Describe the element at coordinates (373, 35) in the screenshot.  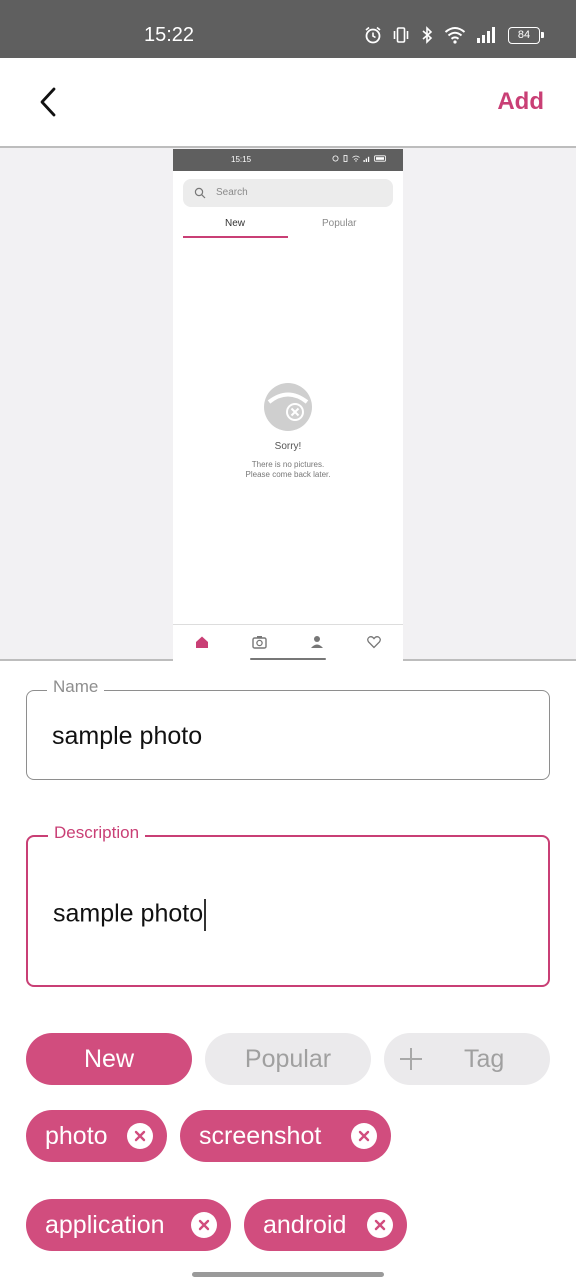
I see `alarm-icon` at that location.